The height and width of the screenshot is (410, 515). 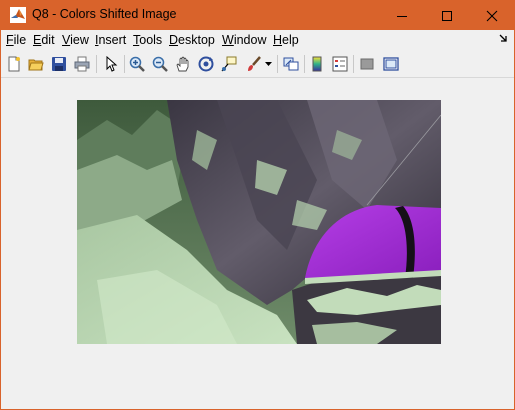 I want to click on save-button, so click(x=59, y=64).